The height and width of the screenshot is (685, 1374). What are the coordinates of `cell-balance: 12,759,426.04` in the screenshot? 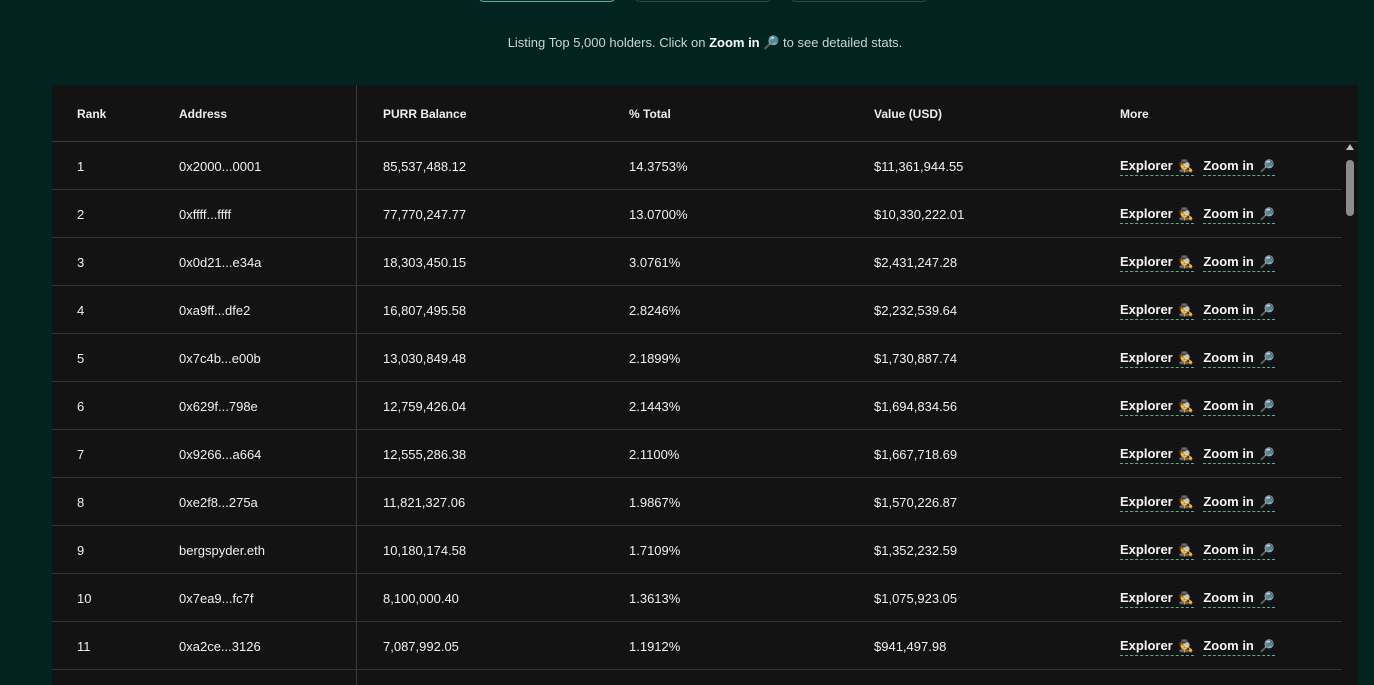 It's located at (425, 406).